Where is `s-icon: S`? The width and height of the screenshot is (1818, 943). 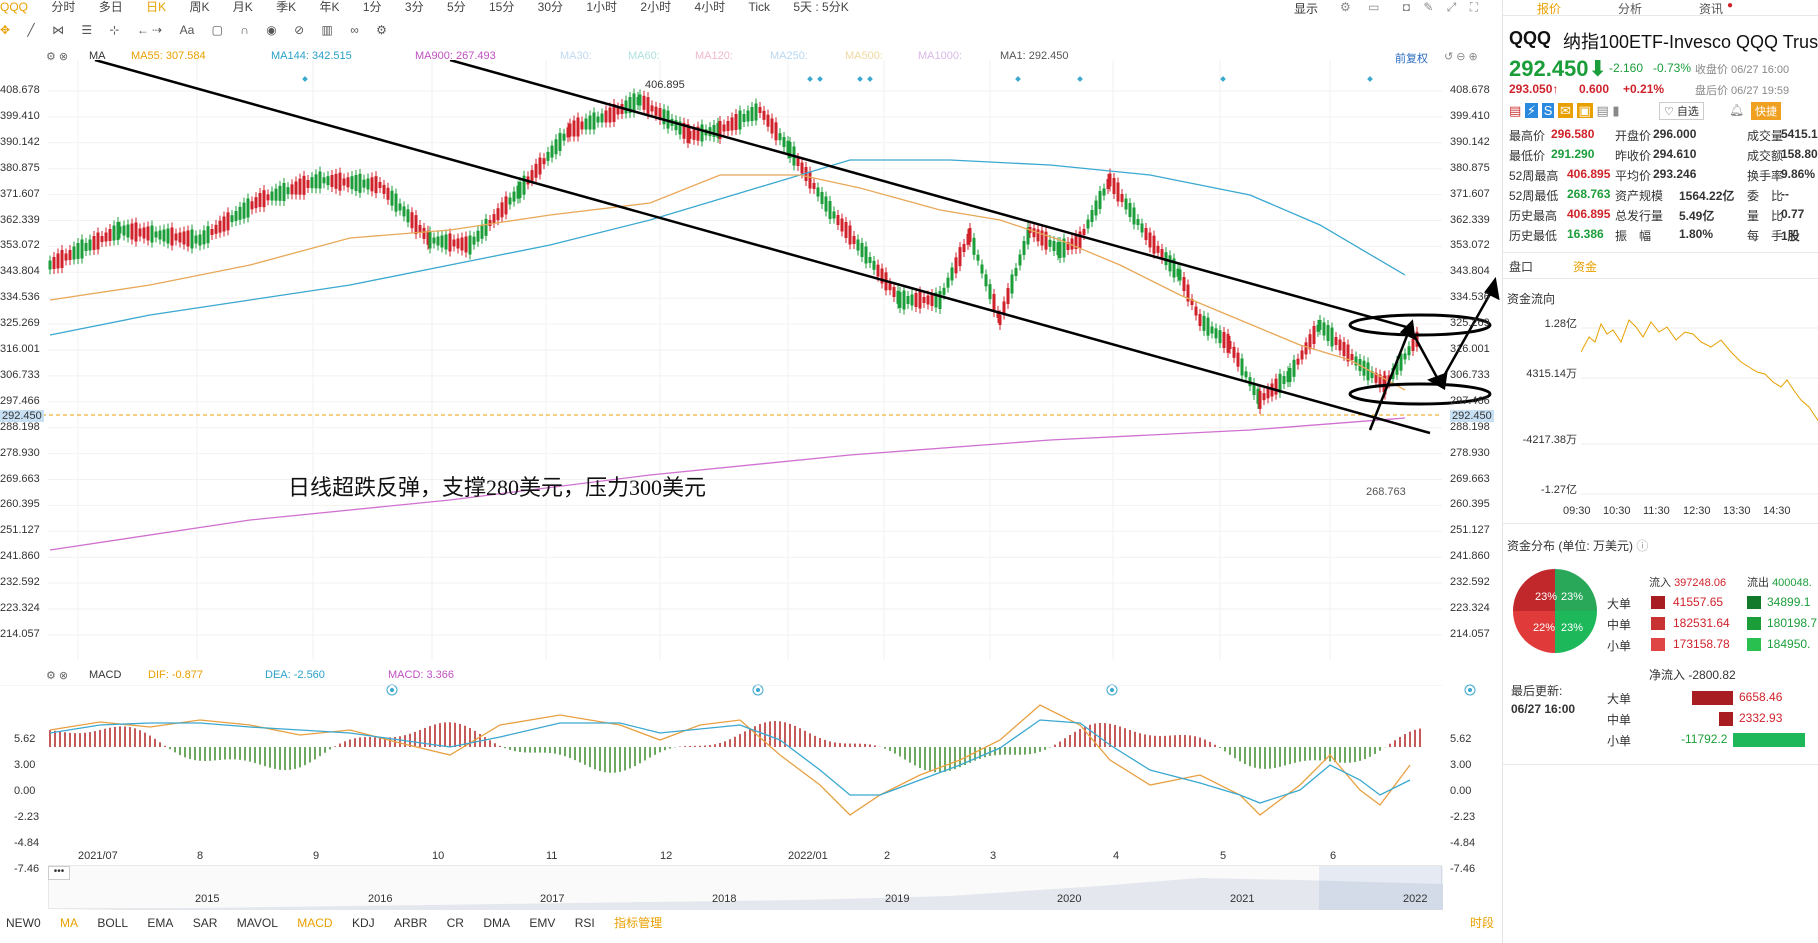 s-icon: S is located at coordinates (1548, 110).